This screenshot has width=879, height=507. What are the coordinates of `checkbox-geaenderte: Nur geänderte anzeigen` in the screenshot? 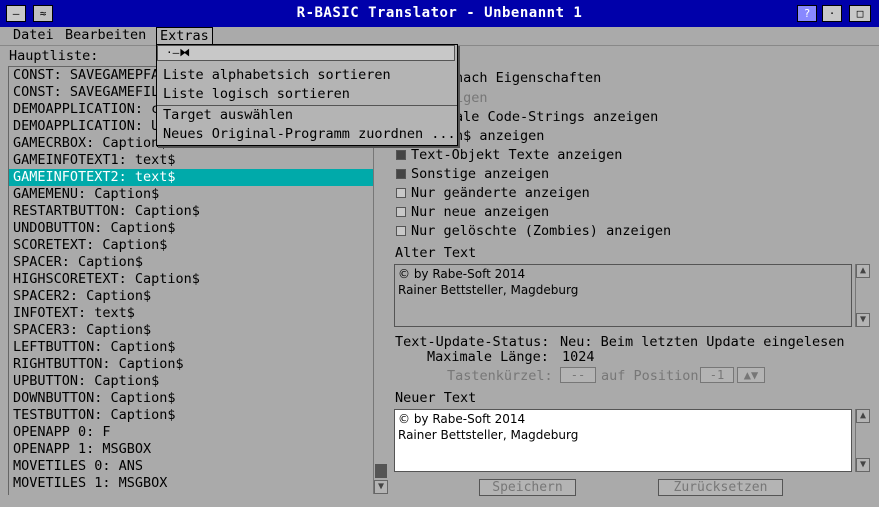 It's located at (493, 193).